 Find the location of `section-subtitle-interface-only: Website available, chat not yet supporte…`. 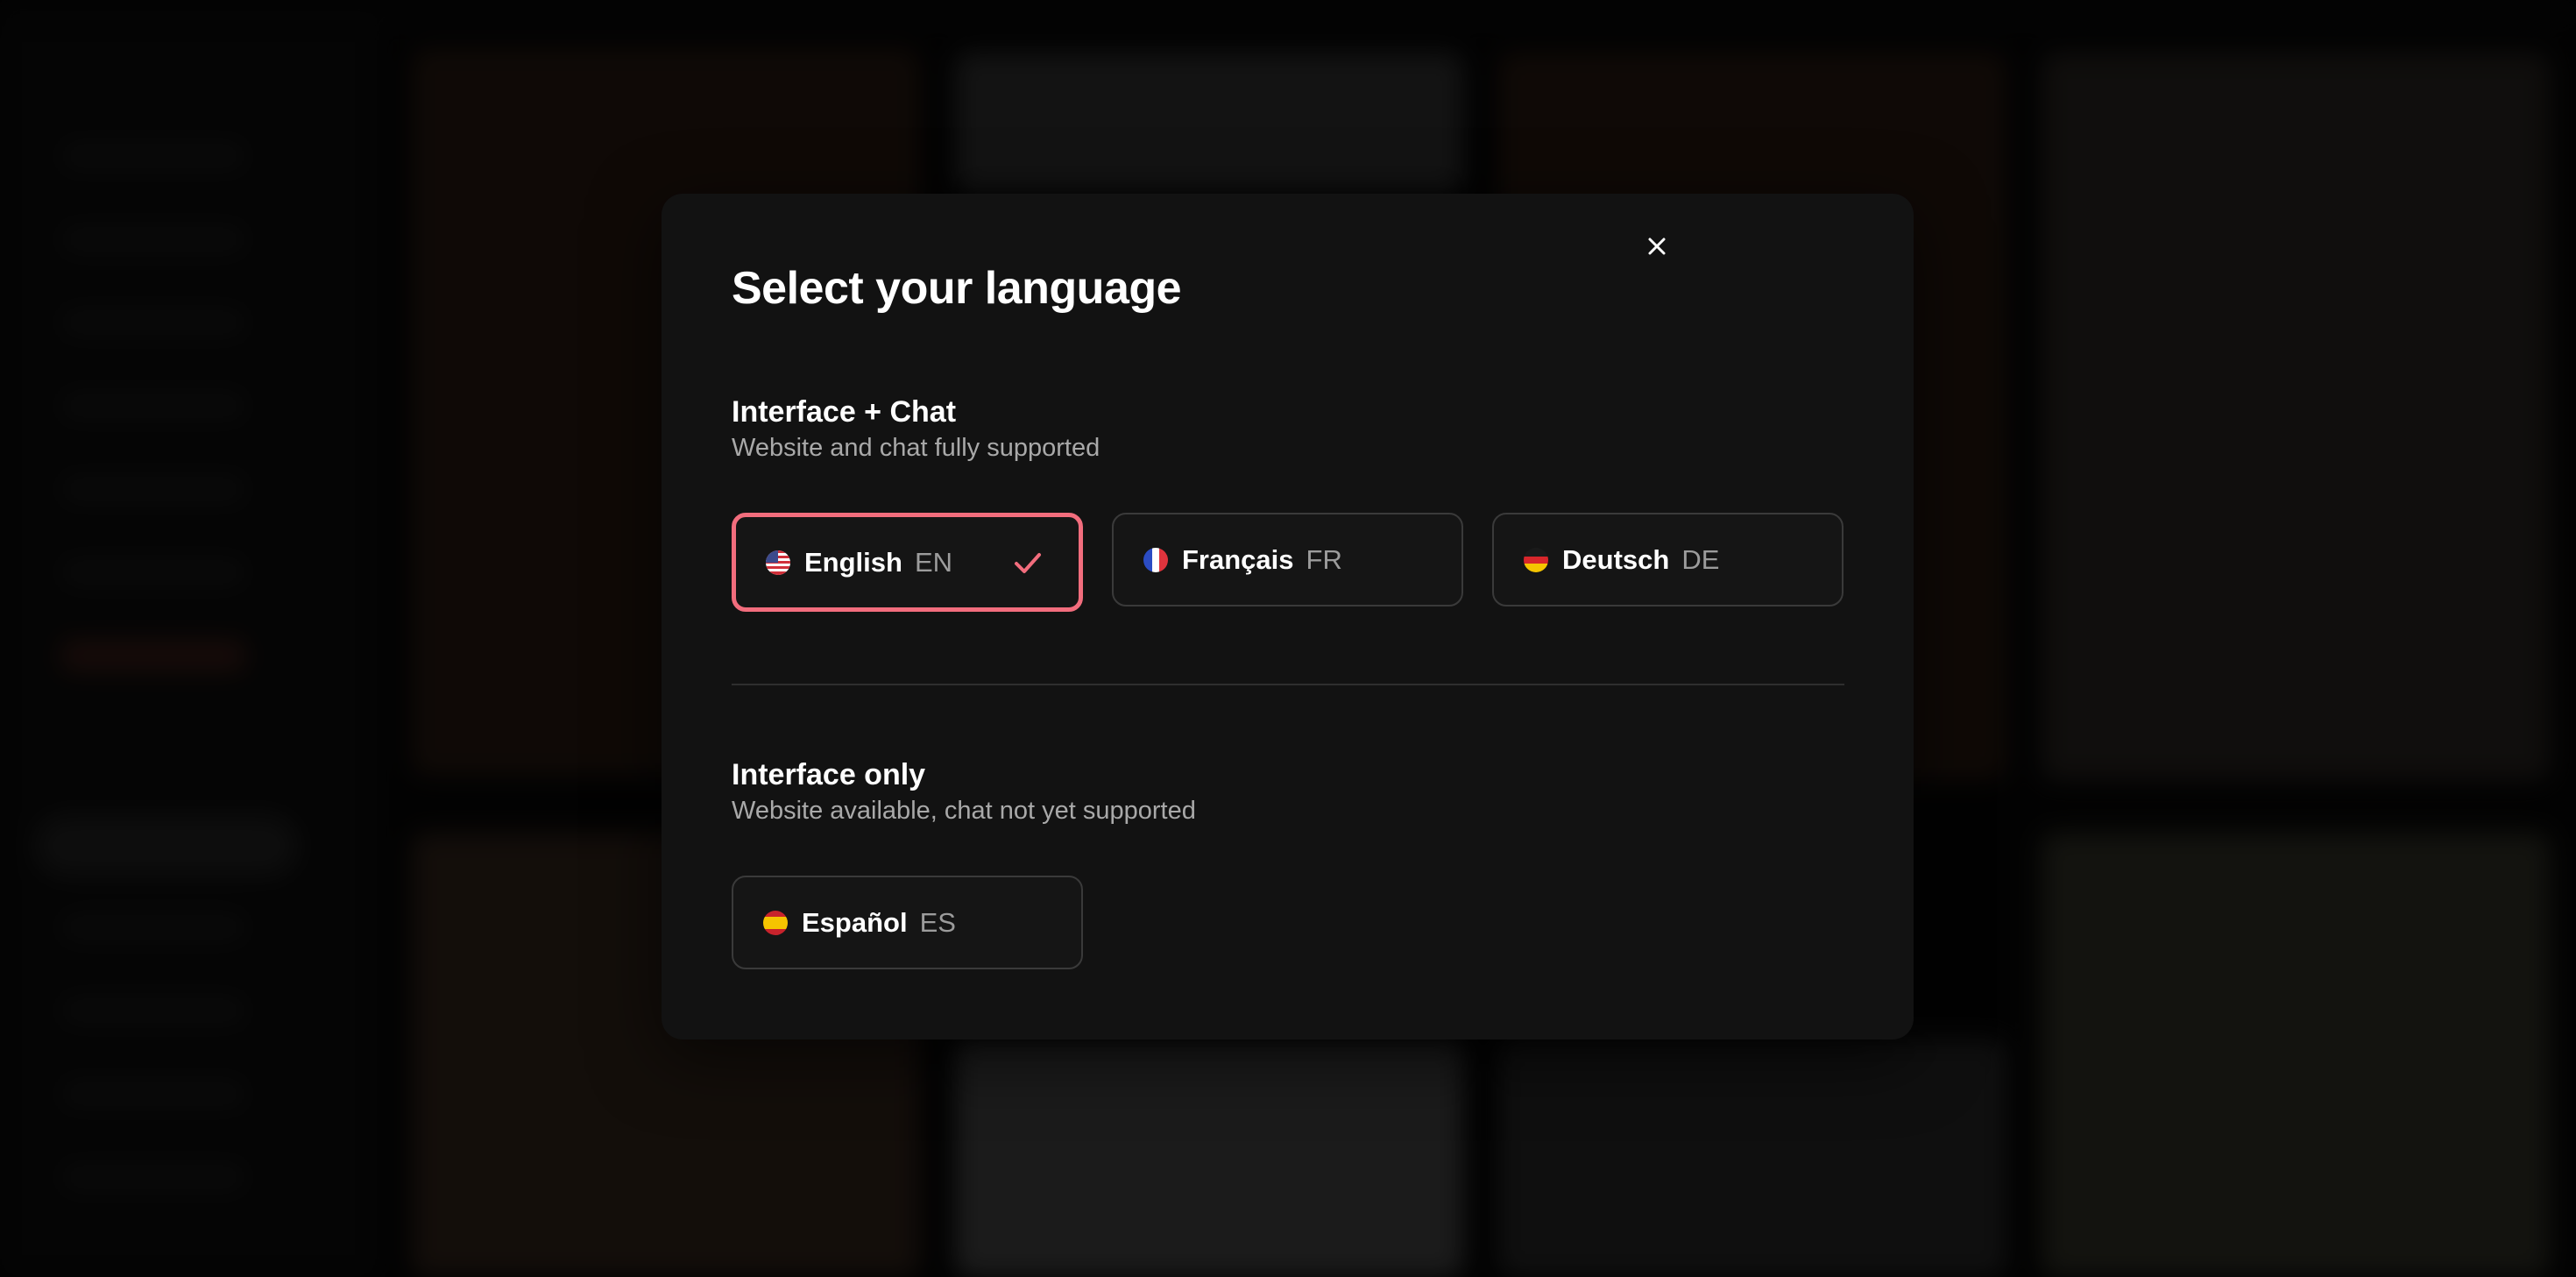

section-subtitle-interface-only: Website available, chat not yet supporte… is located at coordinates (964, 811).